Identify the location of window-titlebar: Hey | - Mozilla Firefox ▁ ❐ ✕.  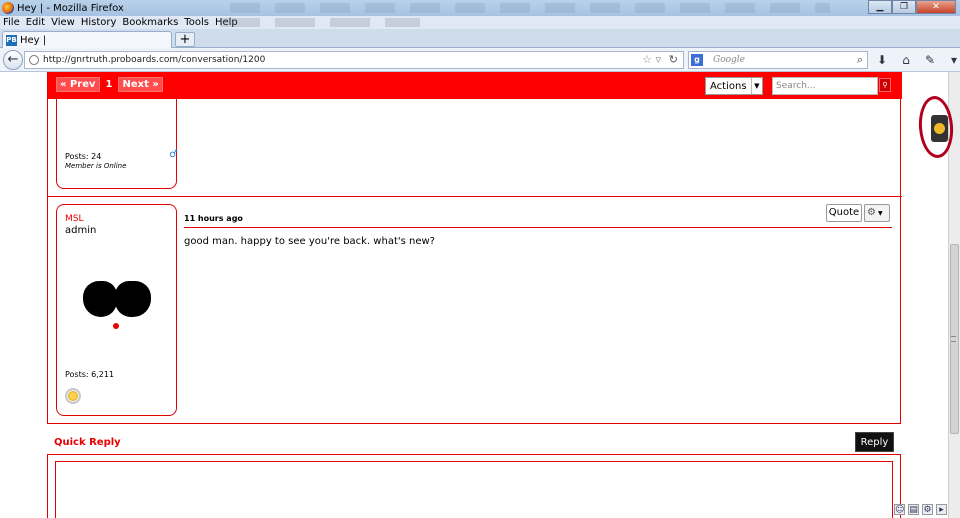
(480, 8).